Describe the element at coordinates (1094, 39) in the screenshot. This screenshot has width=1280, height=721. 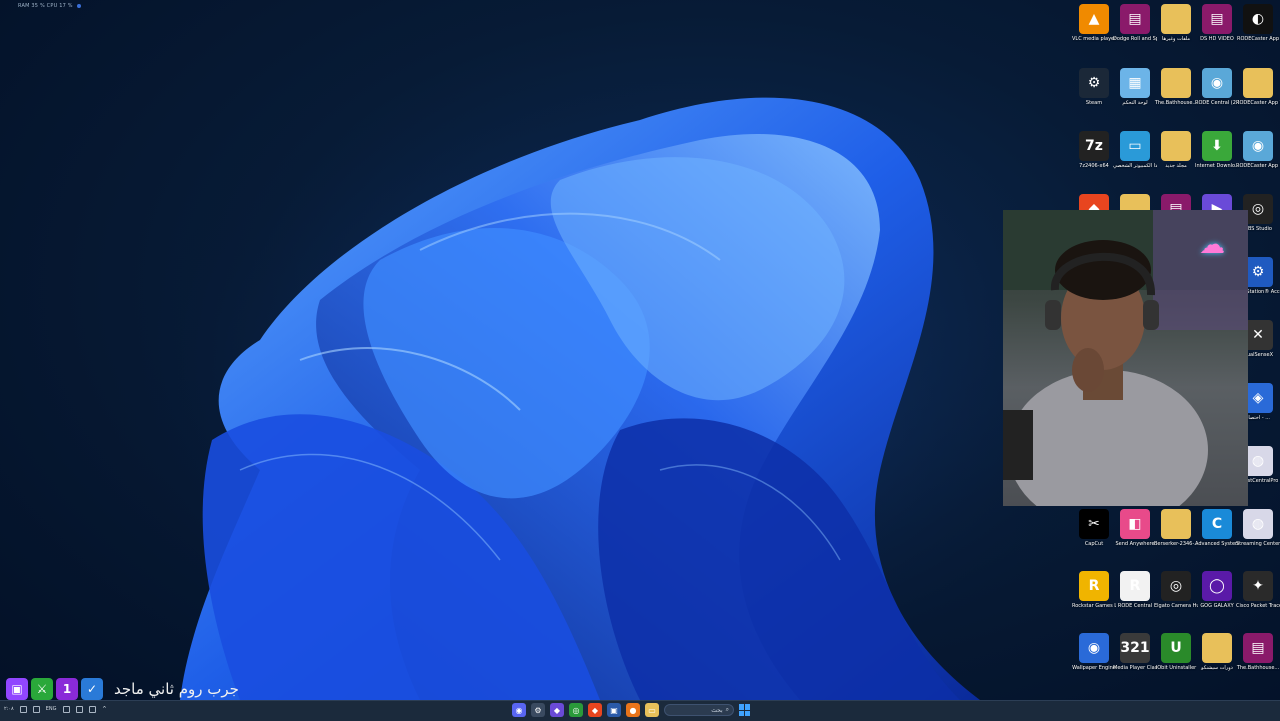
I see `desktop-icon-label: VLC media player` at that location.